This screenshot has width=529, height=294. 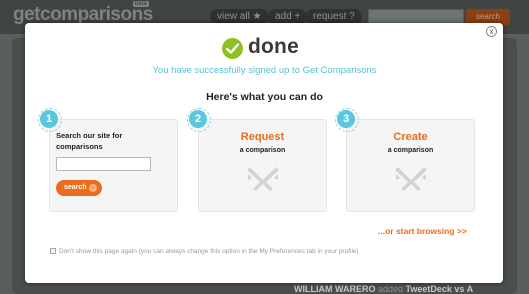 What do you see at coordinates (491, 31) in the screenshot?
I see `close-button: x` at bounding box center [491, 31].